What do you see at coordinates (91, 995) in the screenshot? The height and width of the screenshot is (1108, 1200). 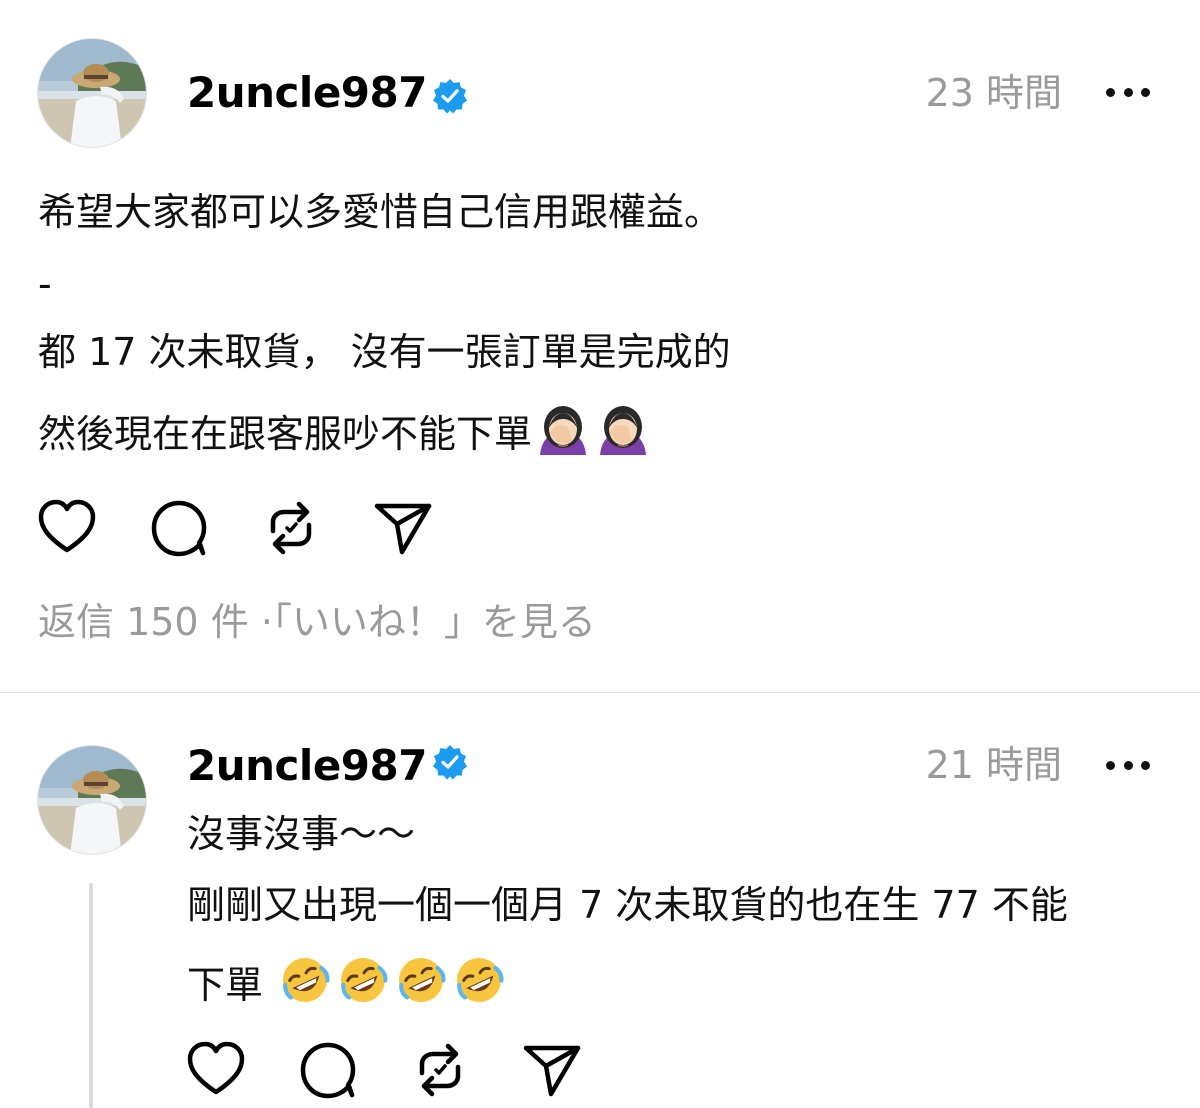 I see `thread-line` at bounding box center [91, 995].